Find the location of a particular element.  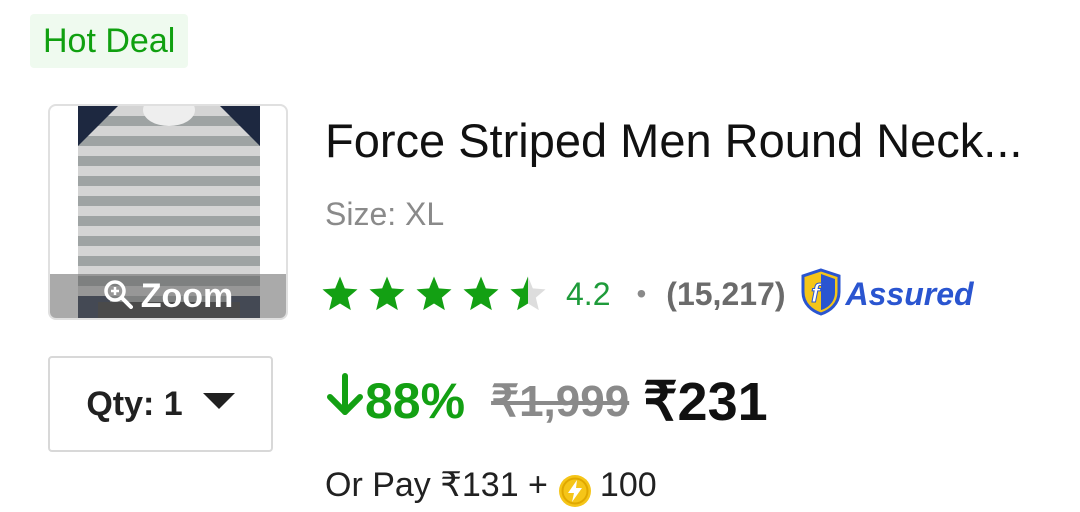

rating-row: 4.2 • (15,217) f Assured is located at coordinates (647, 294).